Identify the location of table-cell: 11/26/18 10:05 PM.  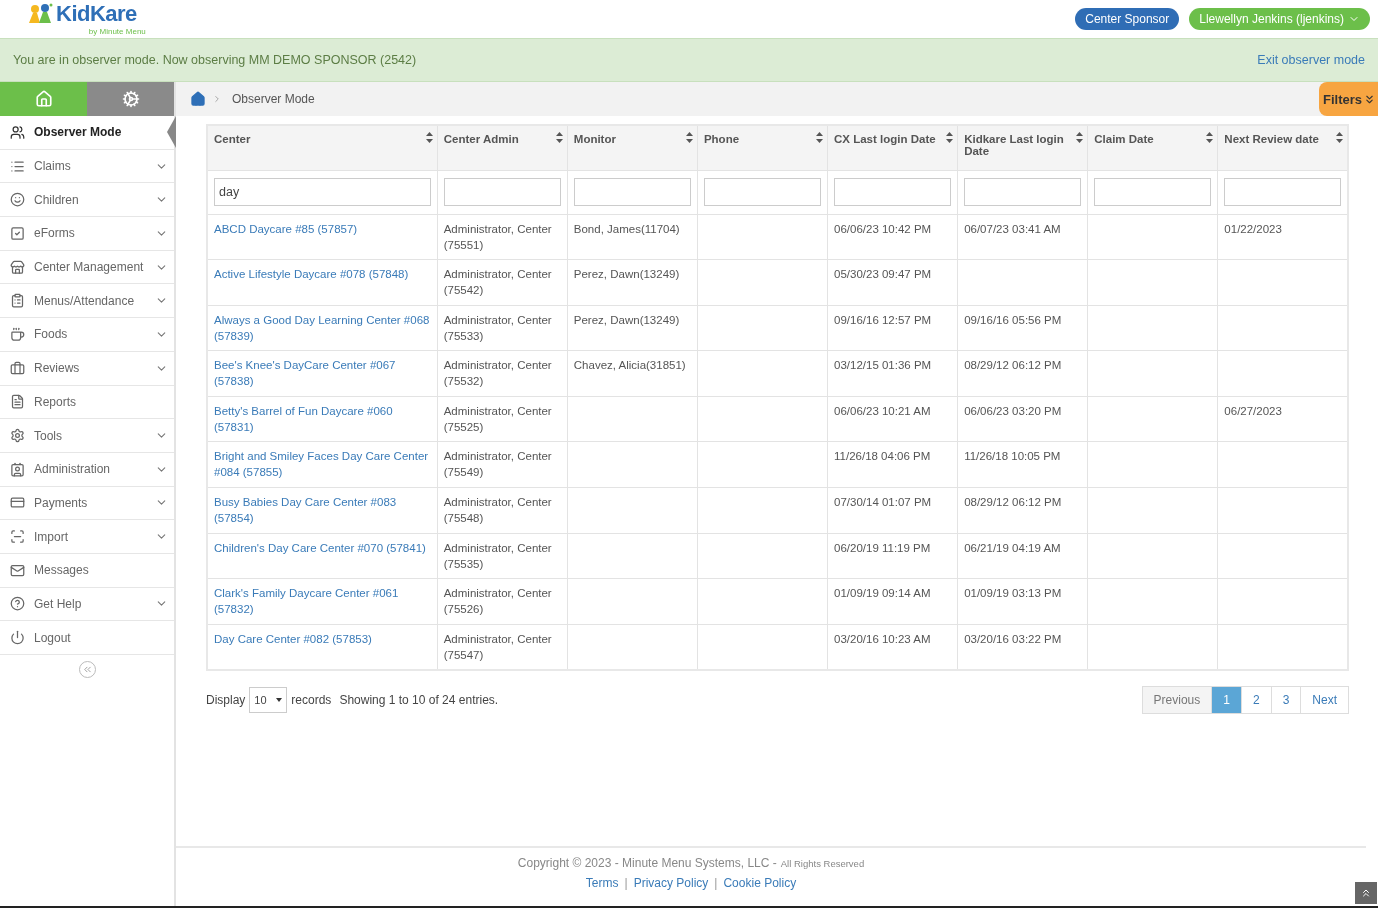
(1012, 456).